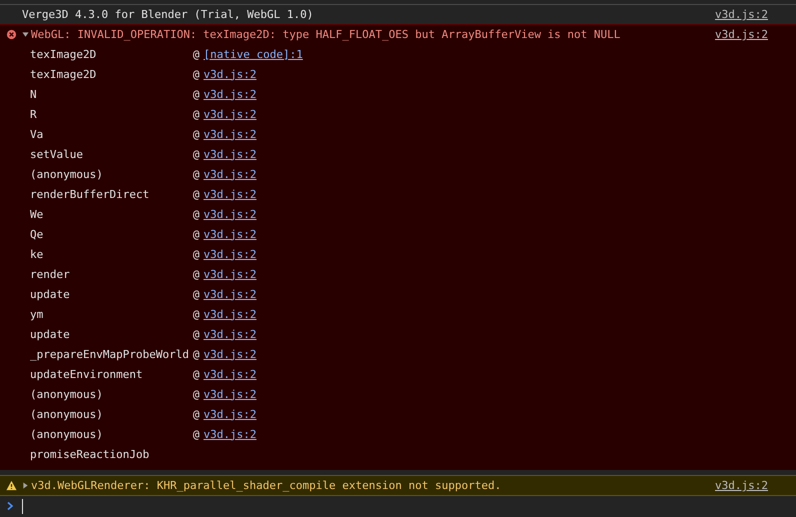 The width and height of the screenshot is (796, 517). Describe the element at coordinates (11, 485) in the screenshot. I see `warning-icon` at that location.